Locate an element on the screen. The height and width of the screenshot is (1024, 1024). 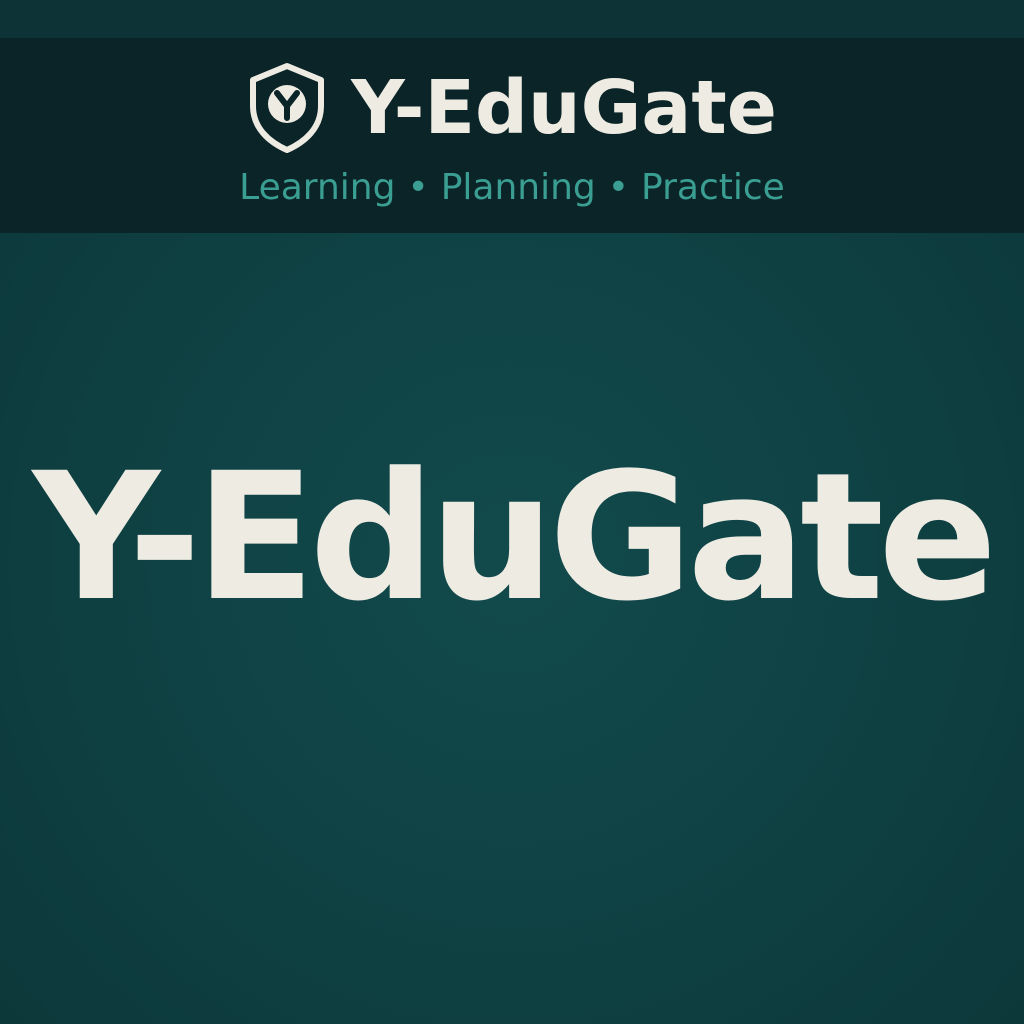
tagline: Learning • Planning • Practice is located at coordinates (512, 188).